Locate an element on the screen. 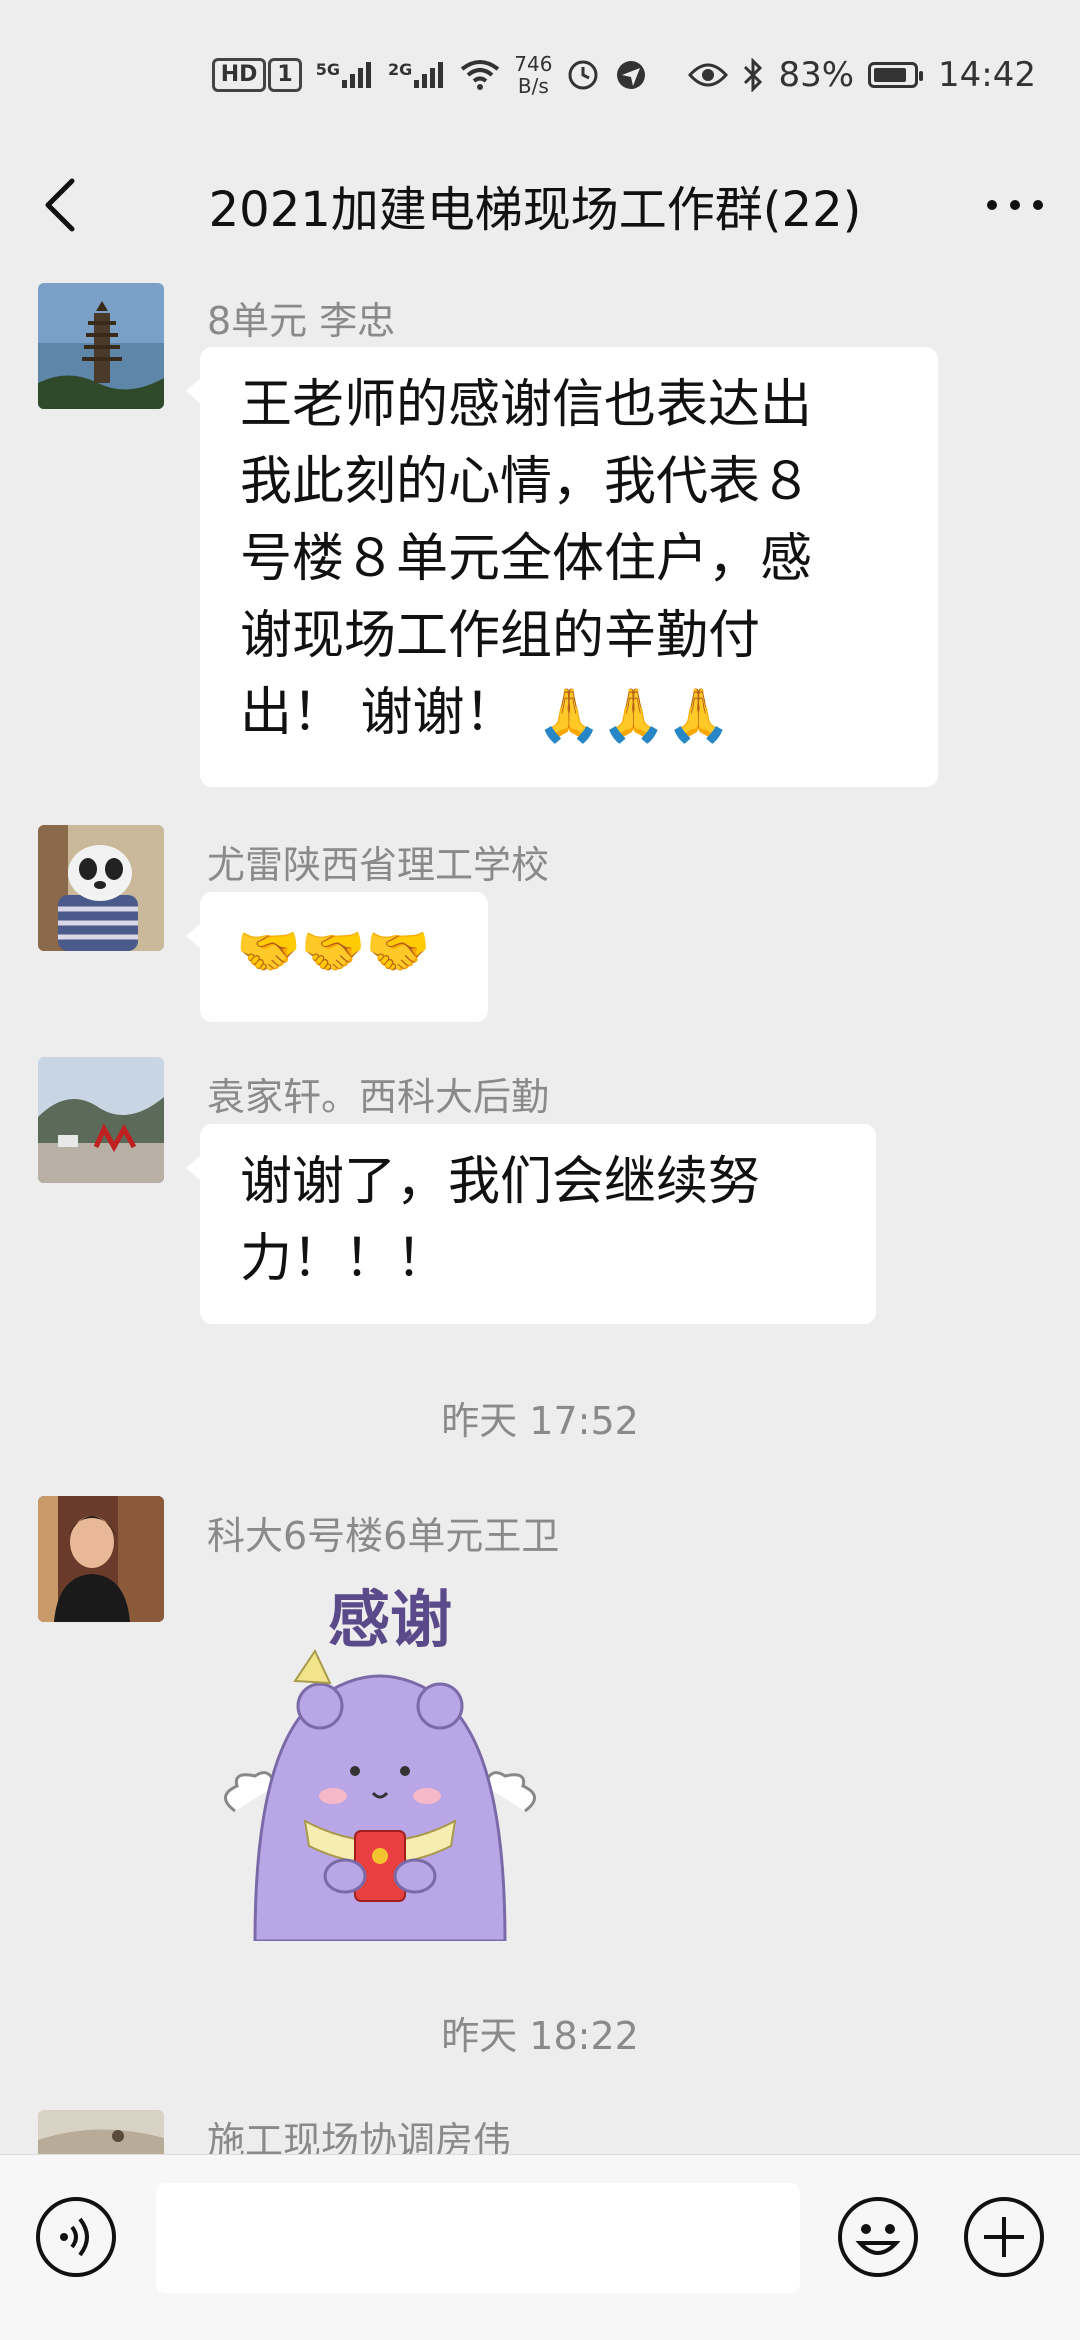 The height and width of the screenshot is (2340, 1080). chat-header: 2021加建电梯现场工作群(22) is located at coordinates (540, 205).